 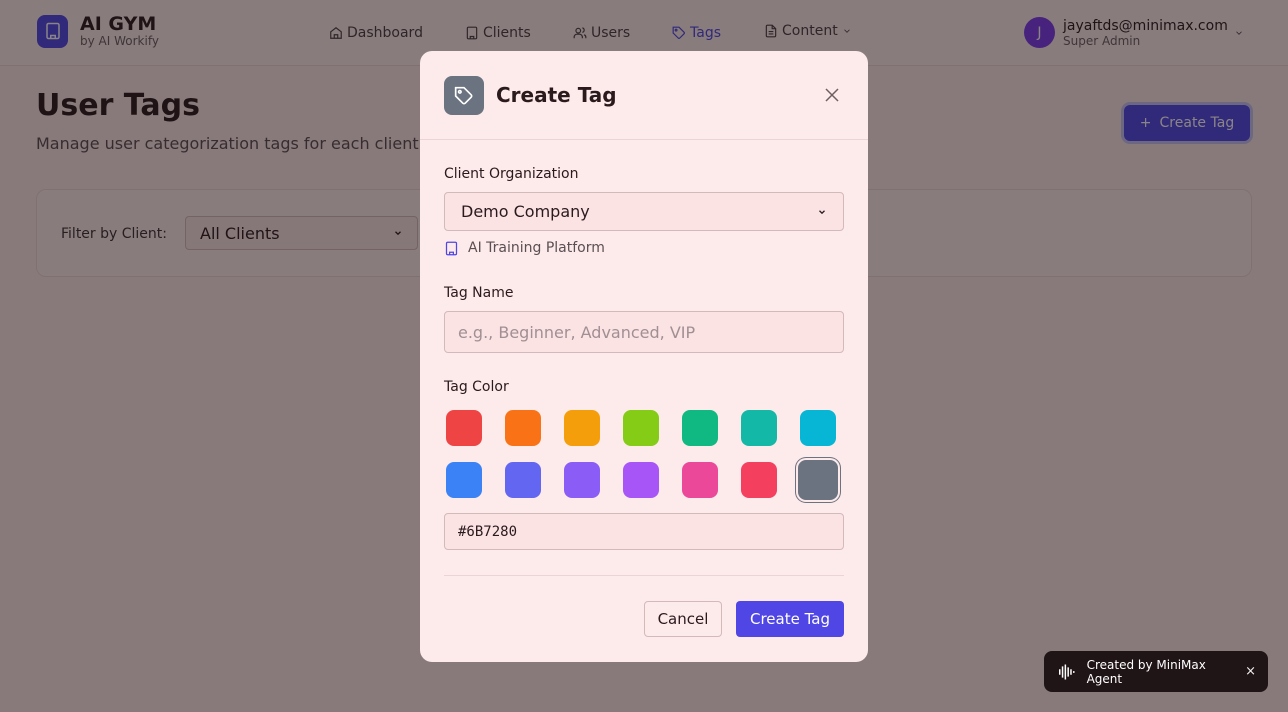 I want to click on client-organization-select: Demo Company, so click(x=644, y=211).